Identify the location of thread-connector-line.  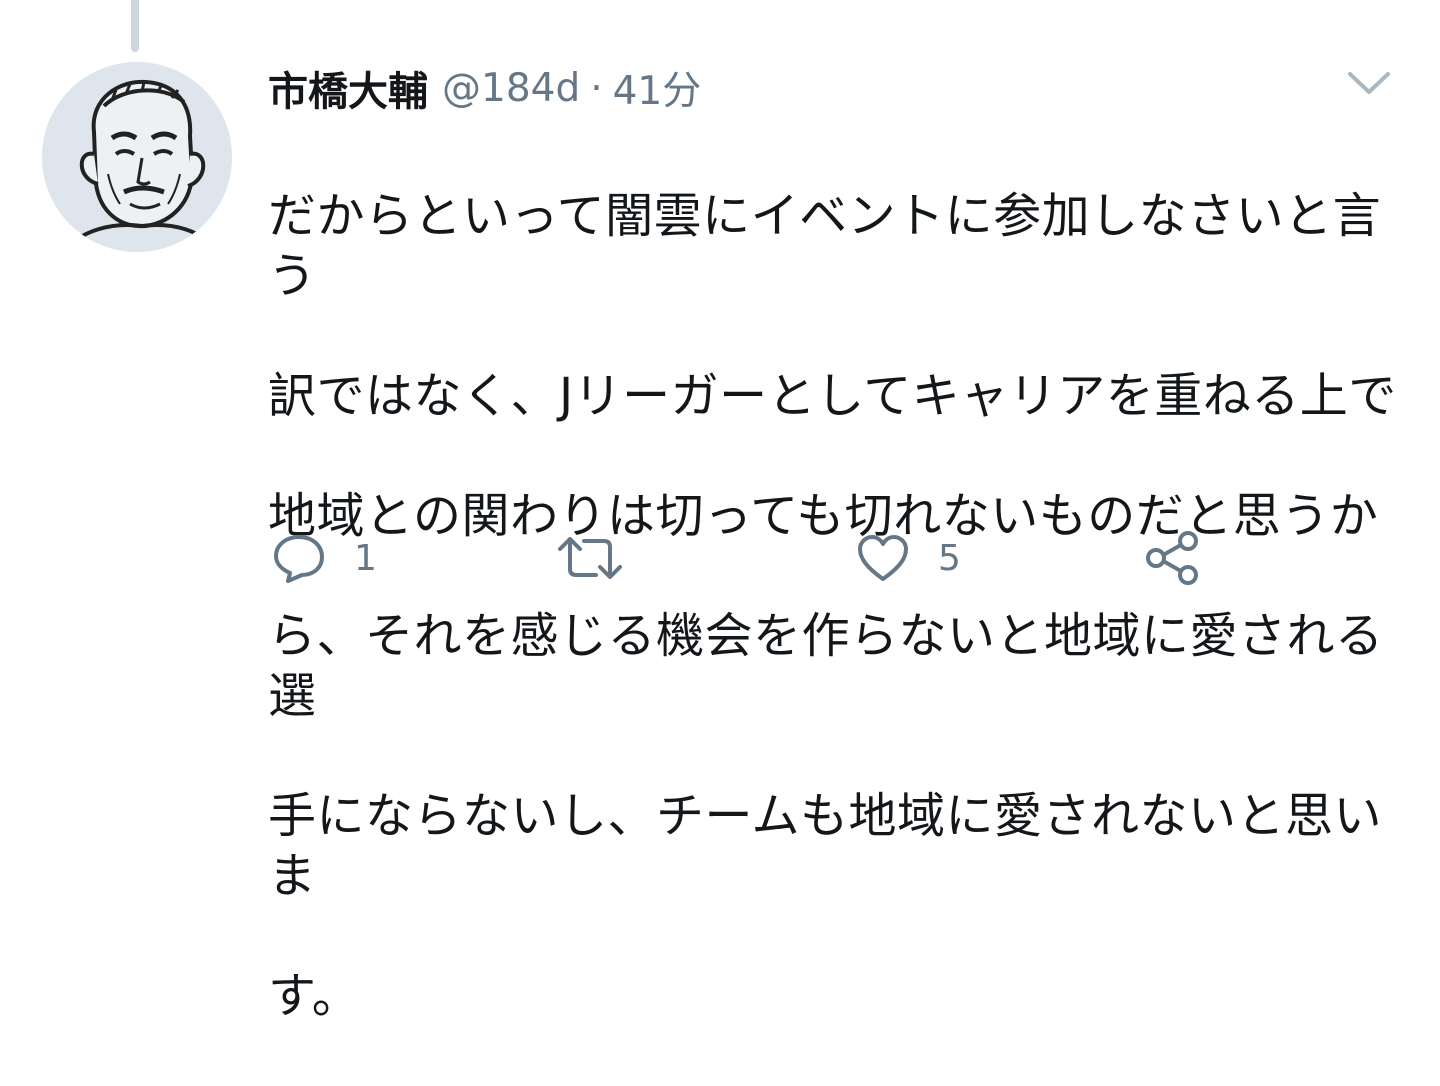
(135, 26).